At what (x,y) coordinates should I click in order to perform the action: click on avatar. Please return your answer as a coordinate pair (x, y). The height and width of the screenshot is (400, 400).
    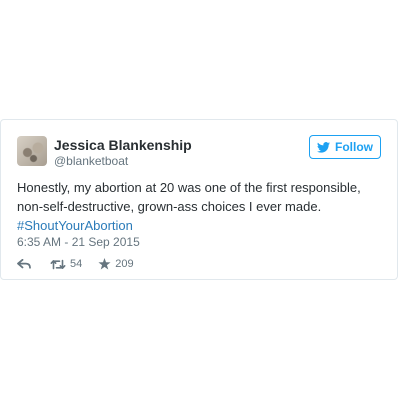
    Looking at the image, I should click on (32, 151).